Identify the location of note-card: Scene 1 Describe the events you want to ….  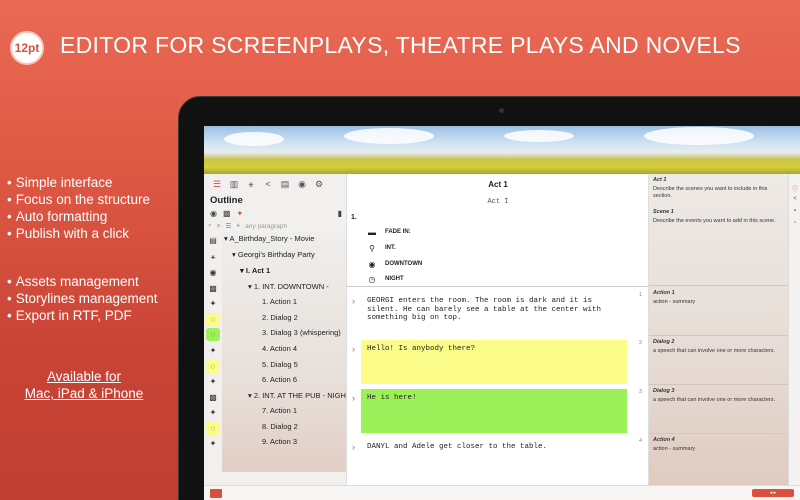
(718, 217).